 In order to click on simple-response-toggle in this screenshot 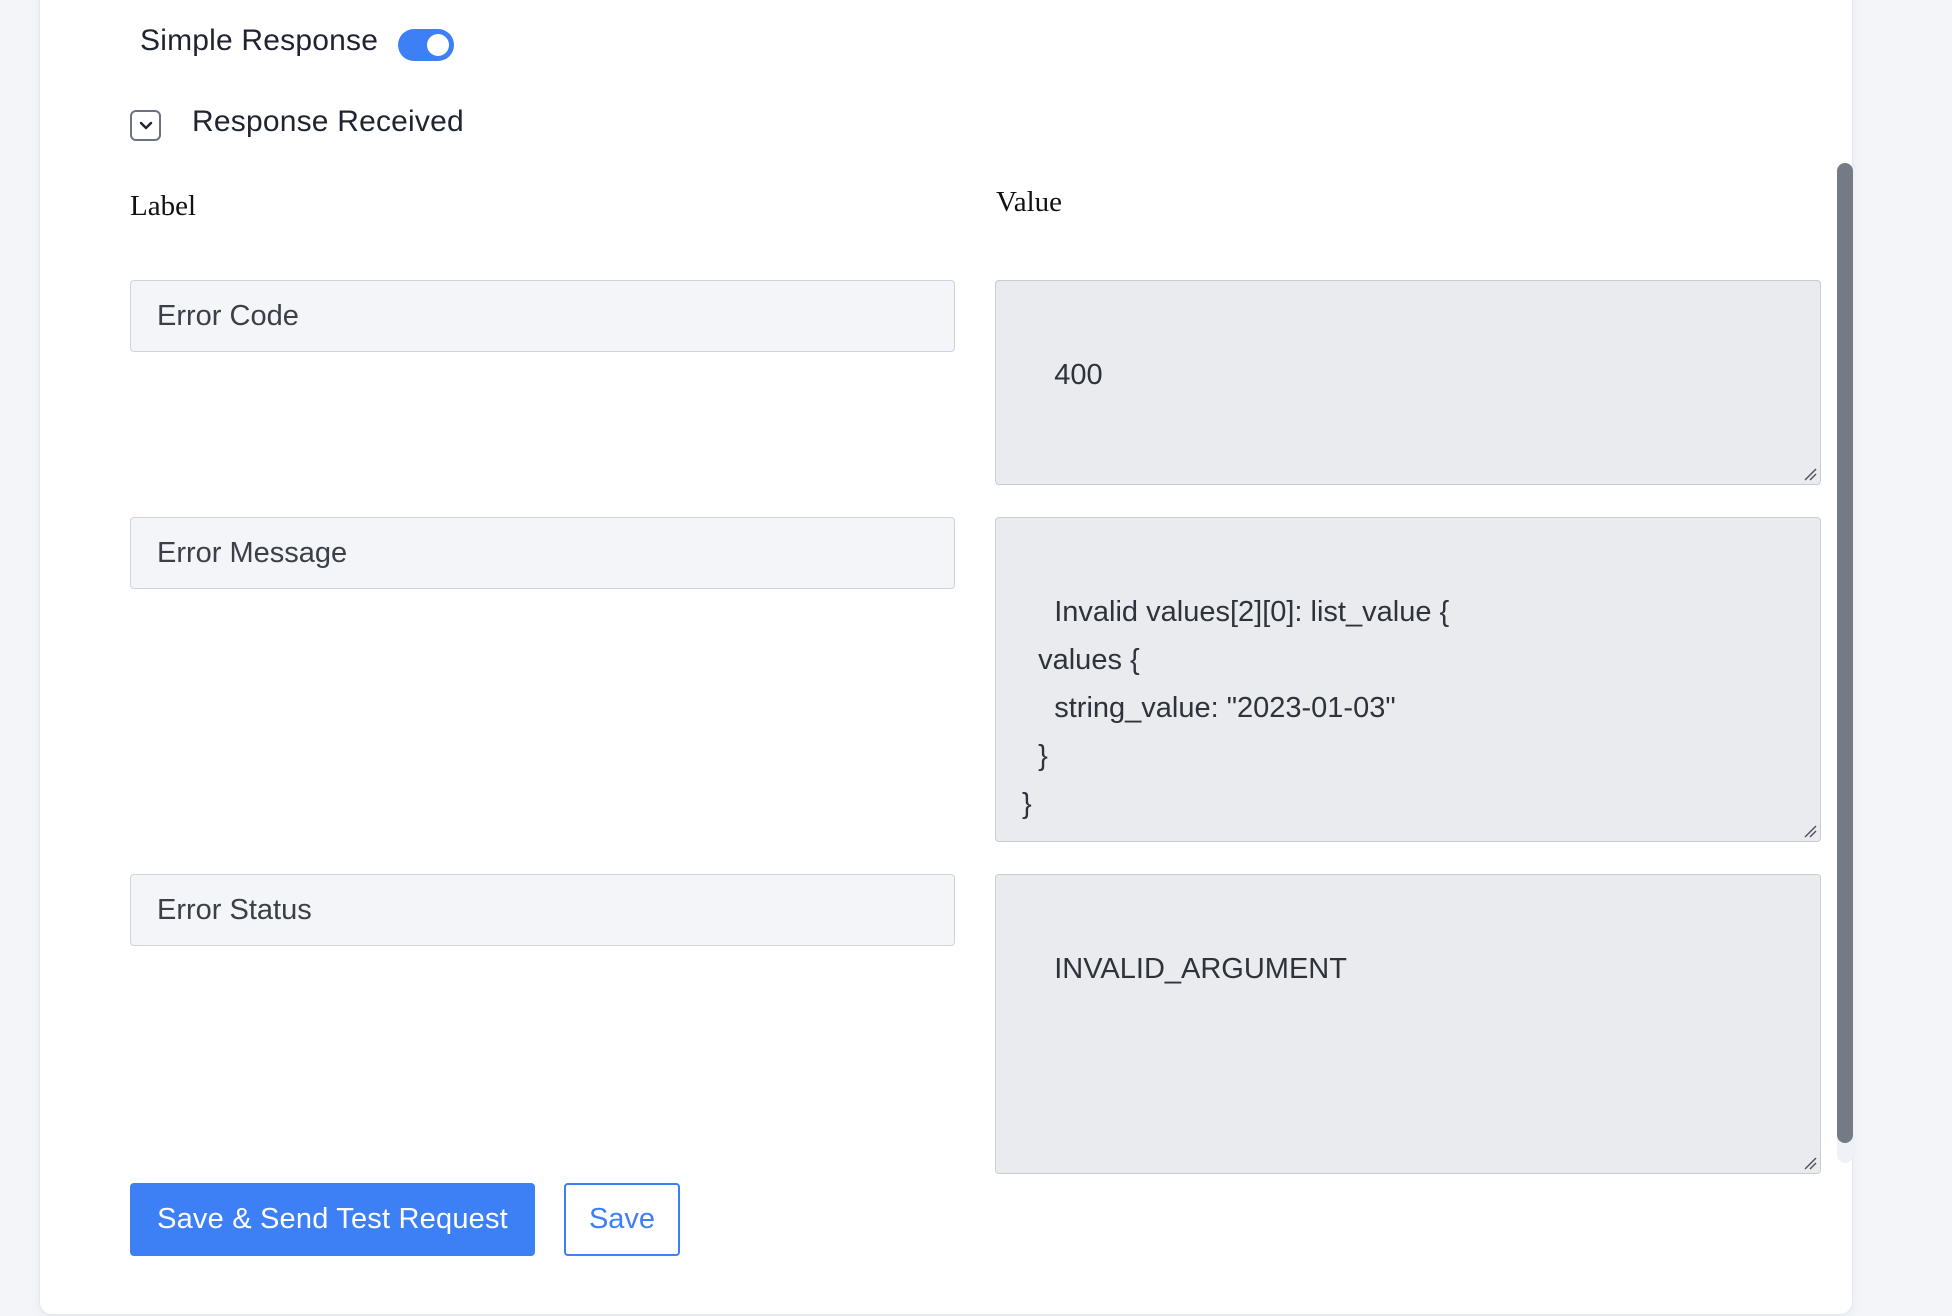, I will do `click(426, 45)`.